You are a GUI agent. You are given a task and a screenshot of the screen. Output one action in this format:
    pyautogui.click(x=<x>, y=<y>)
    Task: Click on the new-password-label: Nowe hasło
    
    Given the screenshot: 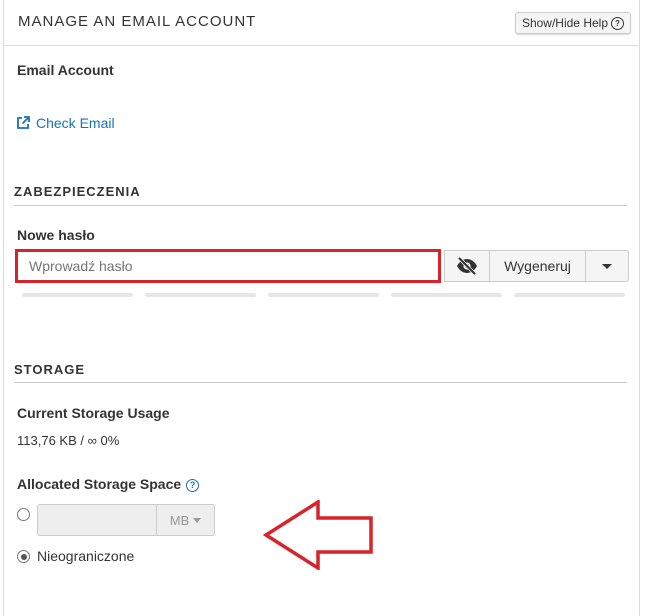 What is the action you would take?
    pyautogui.click(x=56, y=235)
    